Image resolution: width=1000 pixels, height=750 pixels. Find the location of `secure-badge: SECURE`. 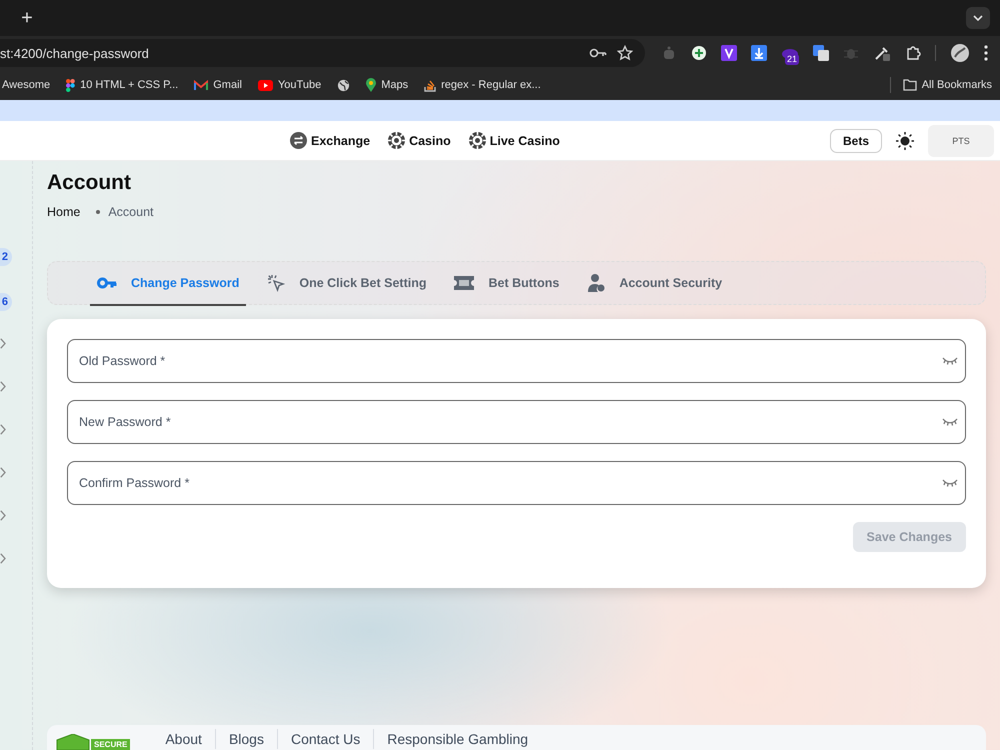

secure-badge: SECURE is located at coordinates (92, 740).